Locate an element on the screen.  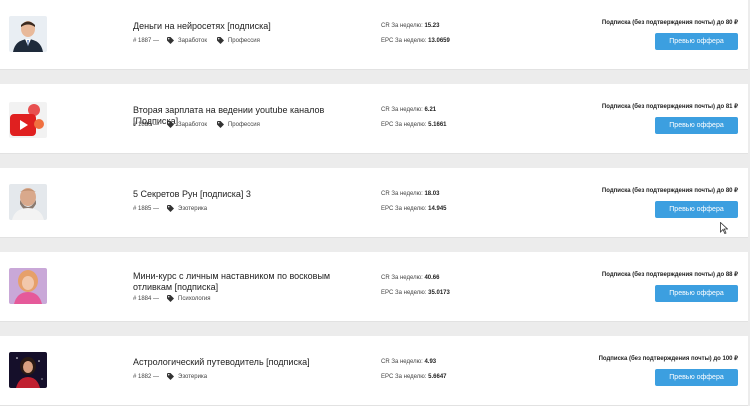
offer-id: # 1886 — is located at coordinates (146, 124).